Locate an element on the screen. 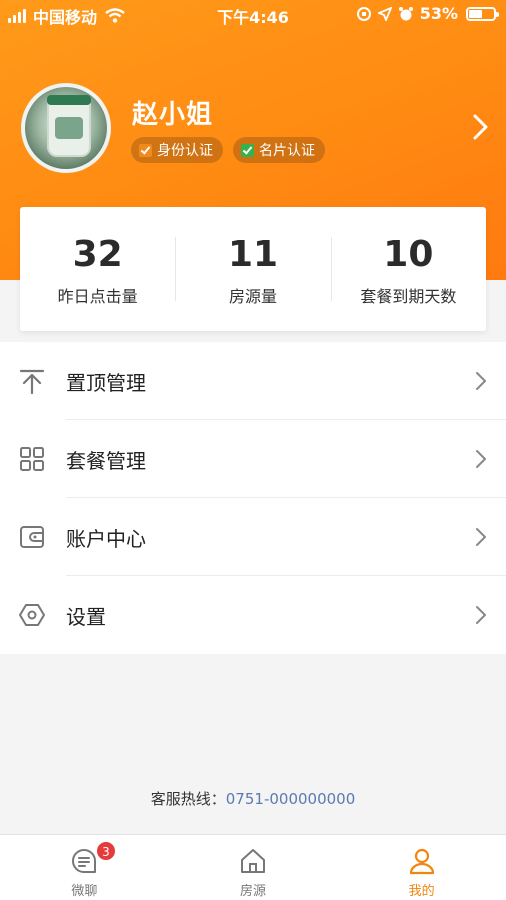  menu-item-label: 套餐管理 is located at coordinates (106, 460).